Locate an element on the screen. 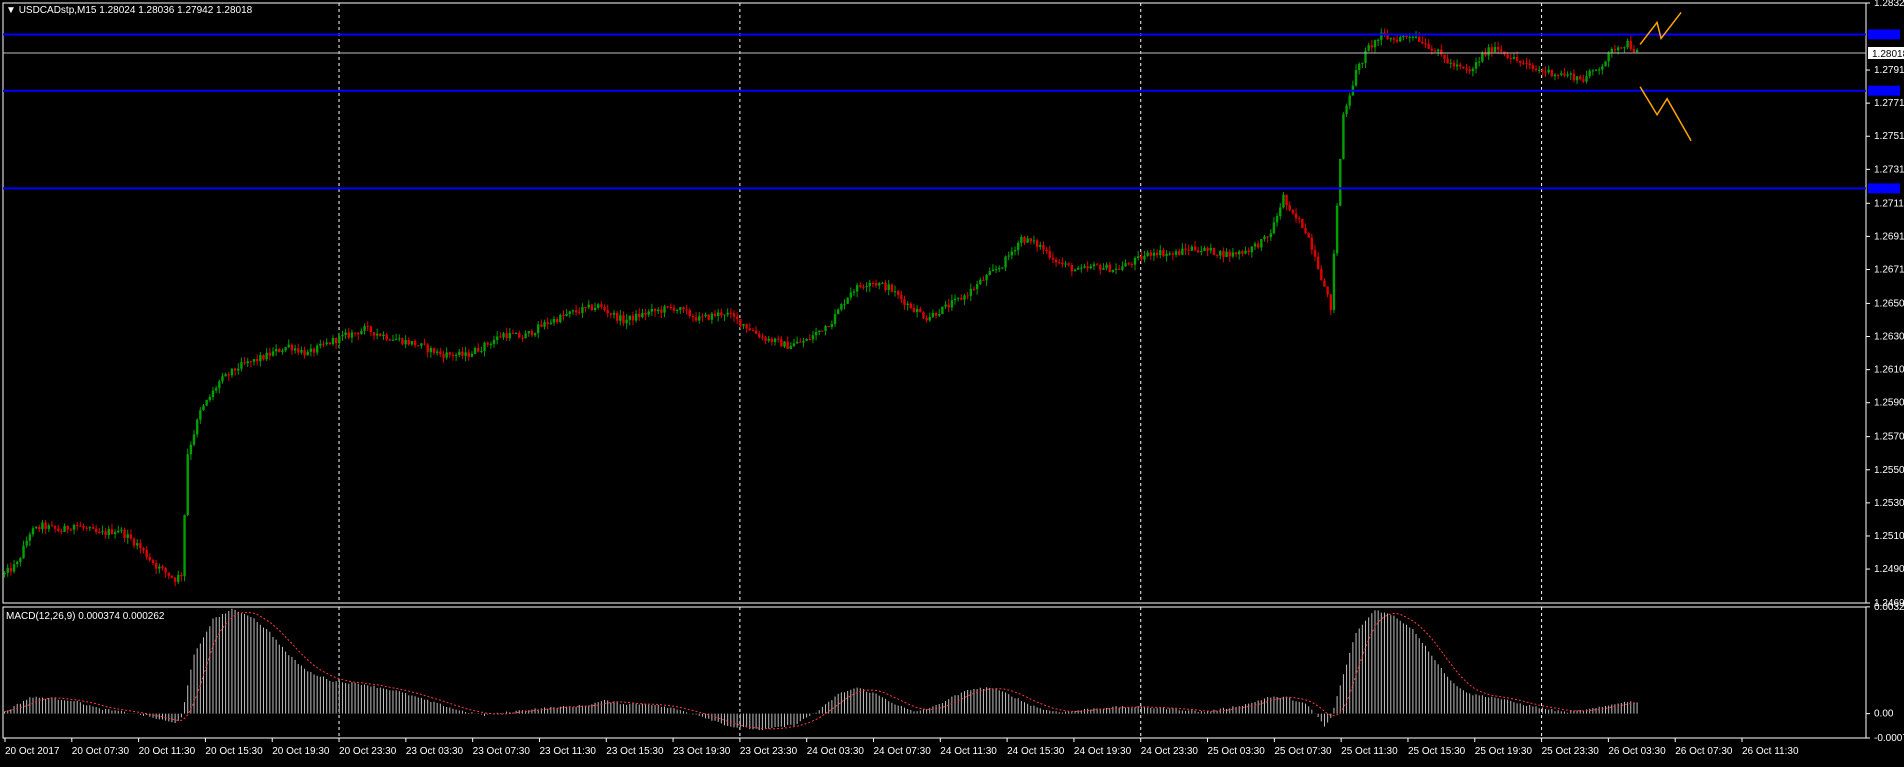 The image size is (1904, 767). title-dropdown-icon: ▼ is located at coordinates (11, 10).